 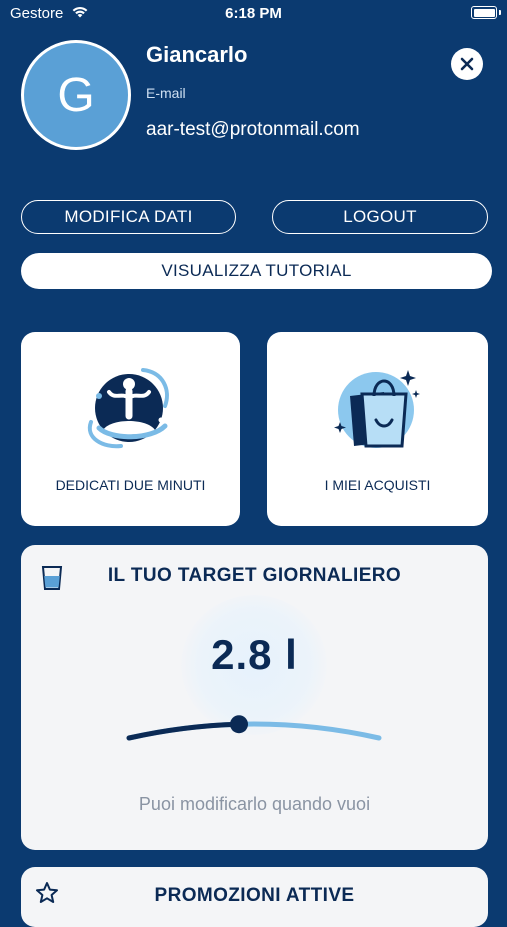 I want to click on battery-icon, so click(x=484, y=12).